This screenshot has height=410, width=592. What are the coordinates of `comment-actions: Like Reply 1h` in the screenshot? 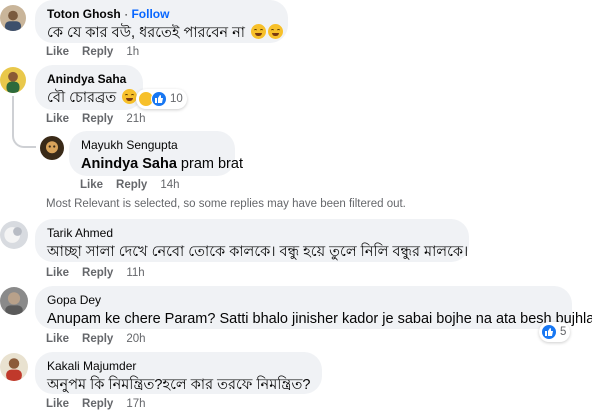 It's located at (99, 52).